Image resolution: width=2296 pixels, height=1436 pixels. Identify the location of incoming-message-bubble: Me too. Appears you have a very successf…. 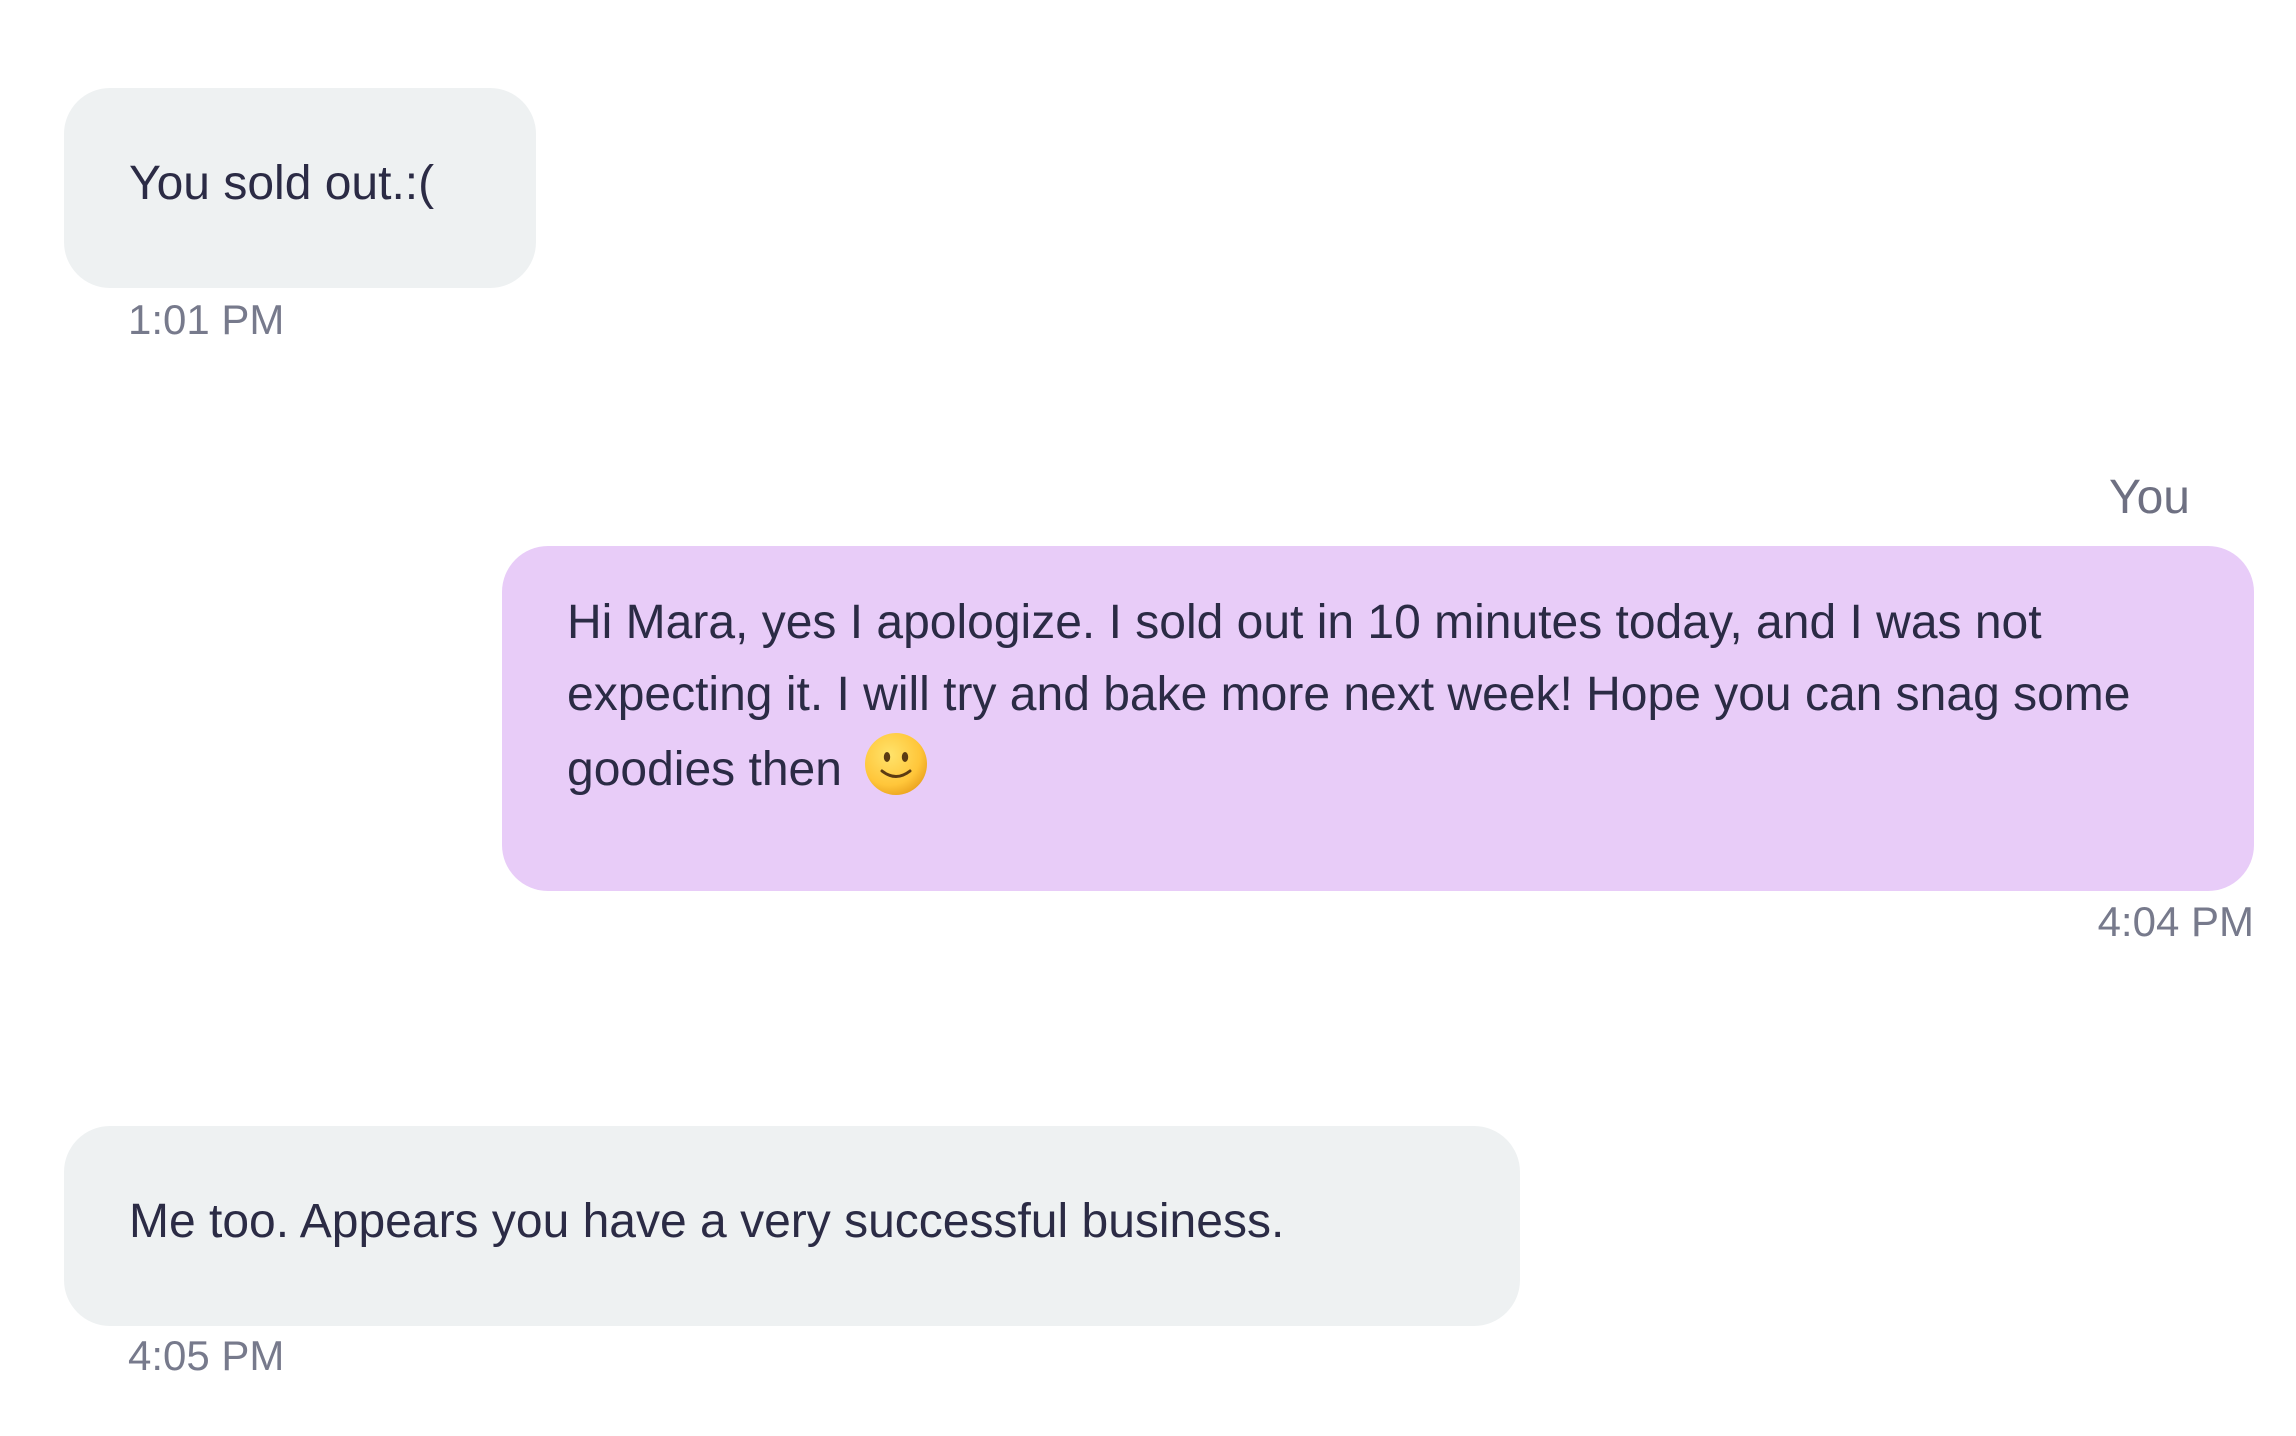
(792, 1226).